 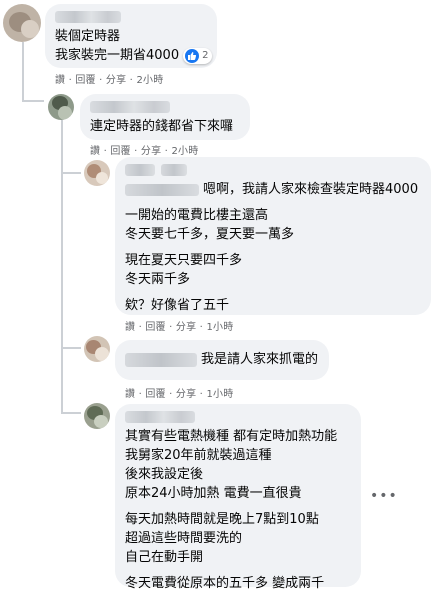 What do you see at coordinates (184, 538) in the screenshot?
I see `comment-text: 超過這些時間要洗的` at bounding box center [184, 538].